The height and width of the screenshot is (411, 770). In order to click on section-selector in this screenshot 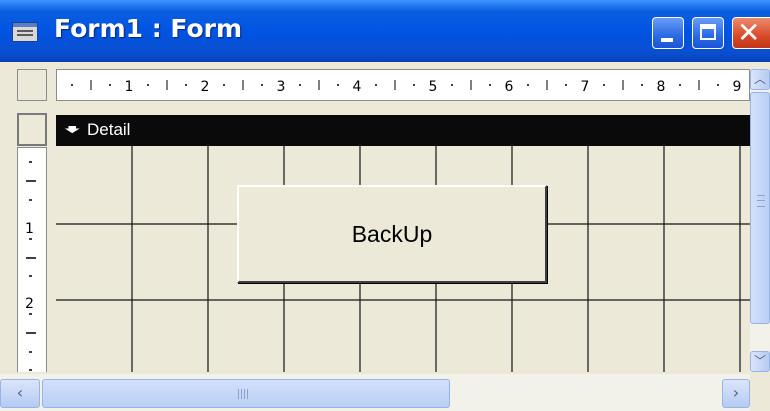, I will do `click(32, 129)`.